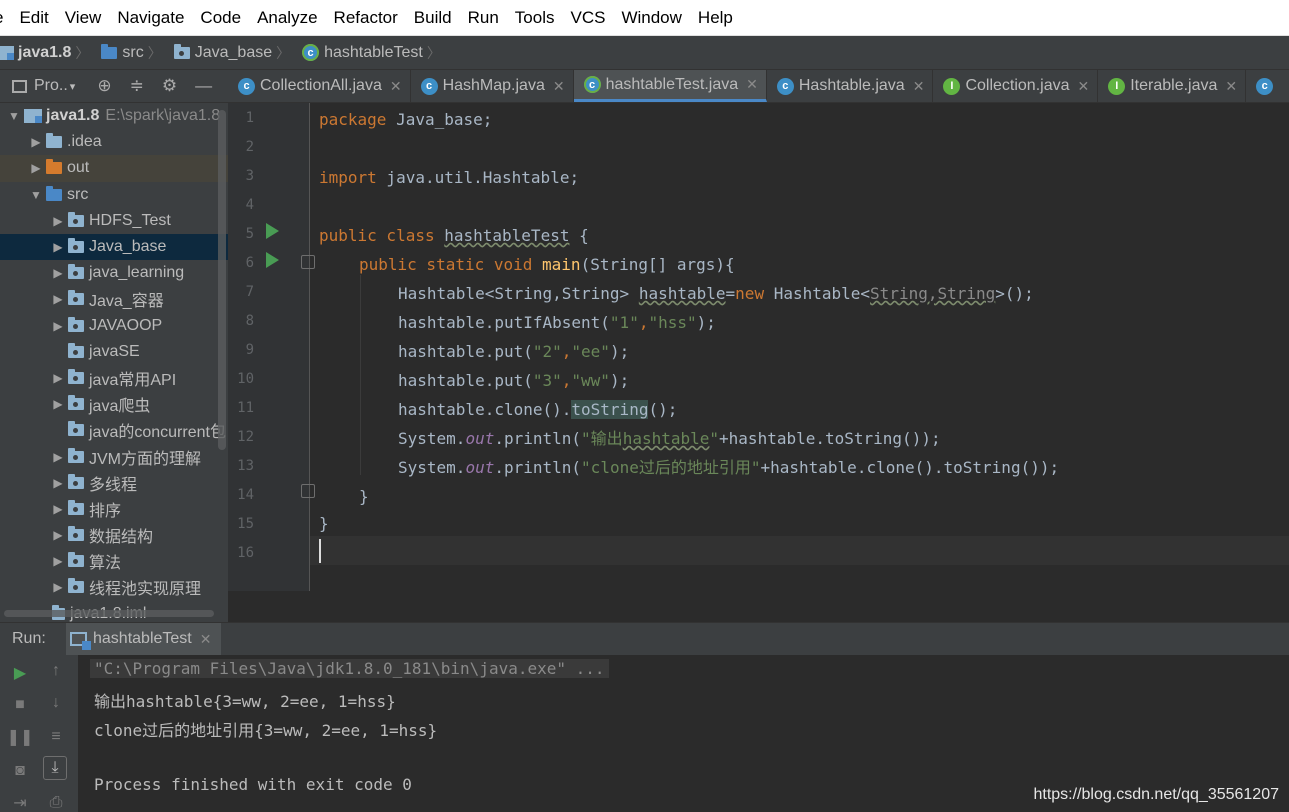 This screenshot has width=1289, height=812. Describe the element at coordinates (20, 801) in the screenshot. I see `exit-icon: ⇥` at that location.